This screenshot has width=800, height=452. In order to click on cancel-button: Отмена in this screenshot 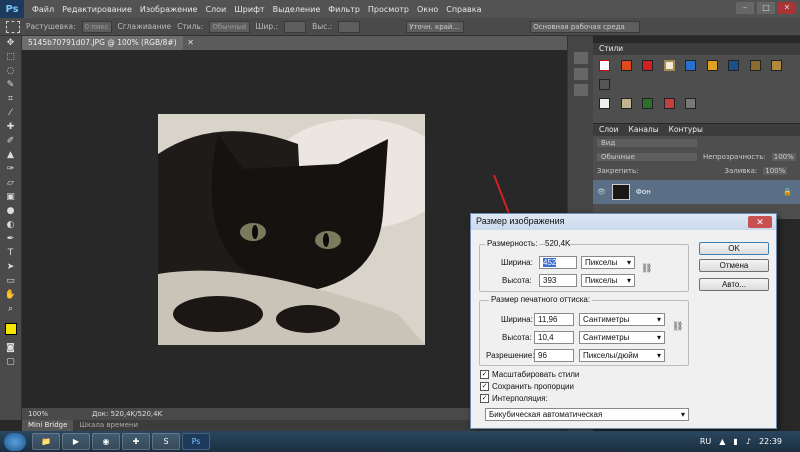, I will do `click(734, 265)`.